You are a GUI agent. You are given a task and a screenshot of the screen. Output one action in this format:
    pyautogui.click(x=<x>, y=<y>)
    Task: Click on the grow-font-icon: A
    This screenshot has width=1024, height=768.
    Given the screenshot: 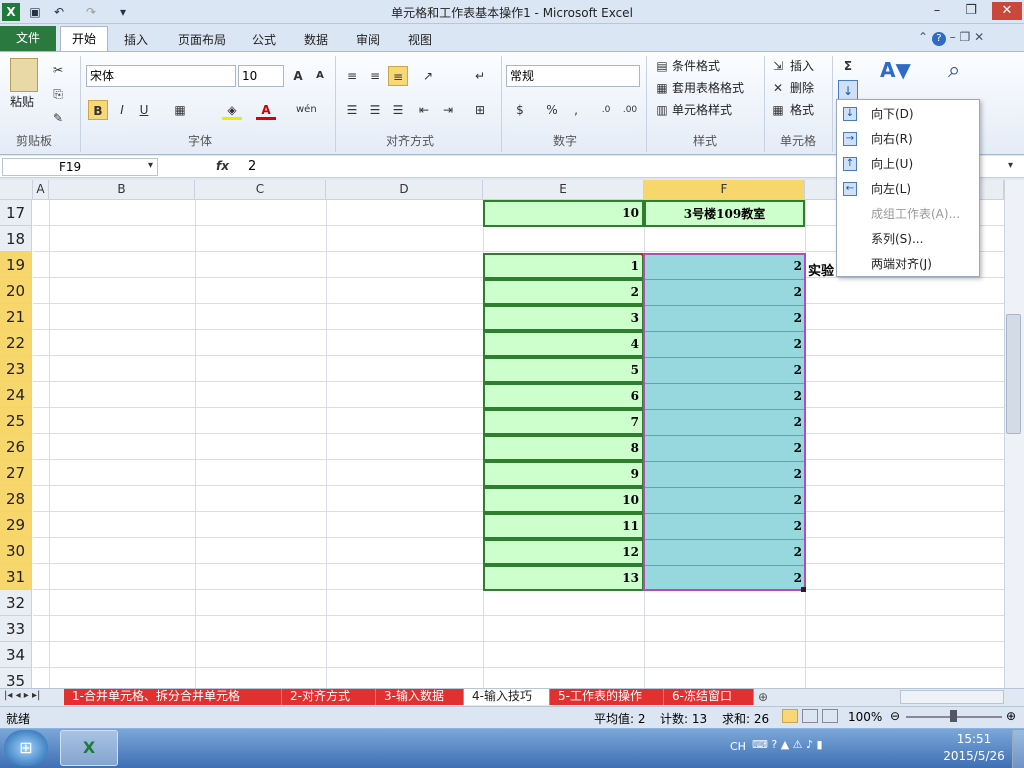 What is the action you would take?
    pyautogui.click(x=298, y=76)
    